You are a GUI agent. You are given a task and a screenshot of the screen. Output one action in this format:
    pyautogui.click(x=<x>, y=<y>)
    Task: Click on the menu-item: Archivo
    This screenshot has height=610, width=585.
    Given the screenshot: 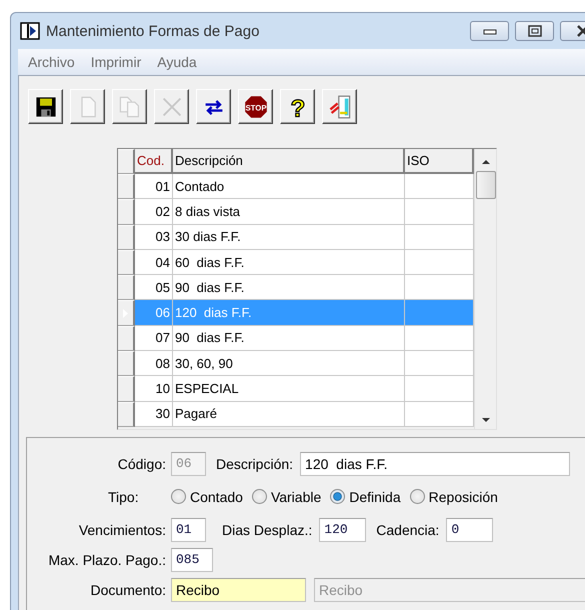 What is the action you would take?
    pyautogui.click(x=51, y=62)
    